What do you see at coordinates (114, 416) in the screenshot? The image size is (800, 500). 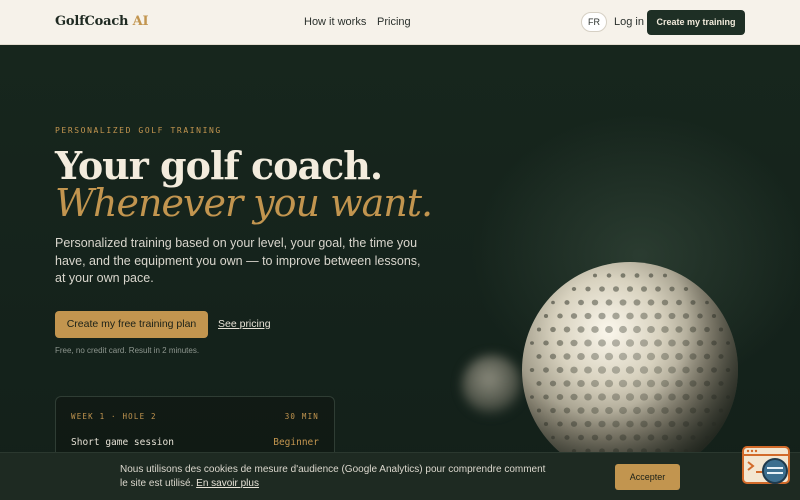 I see `session-week: WEEK 1 · HOLE 2` at bounding box center [114, 416].